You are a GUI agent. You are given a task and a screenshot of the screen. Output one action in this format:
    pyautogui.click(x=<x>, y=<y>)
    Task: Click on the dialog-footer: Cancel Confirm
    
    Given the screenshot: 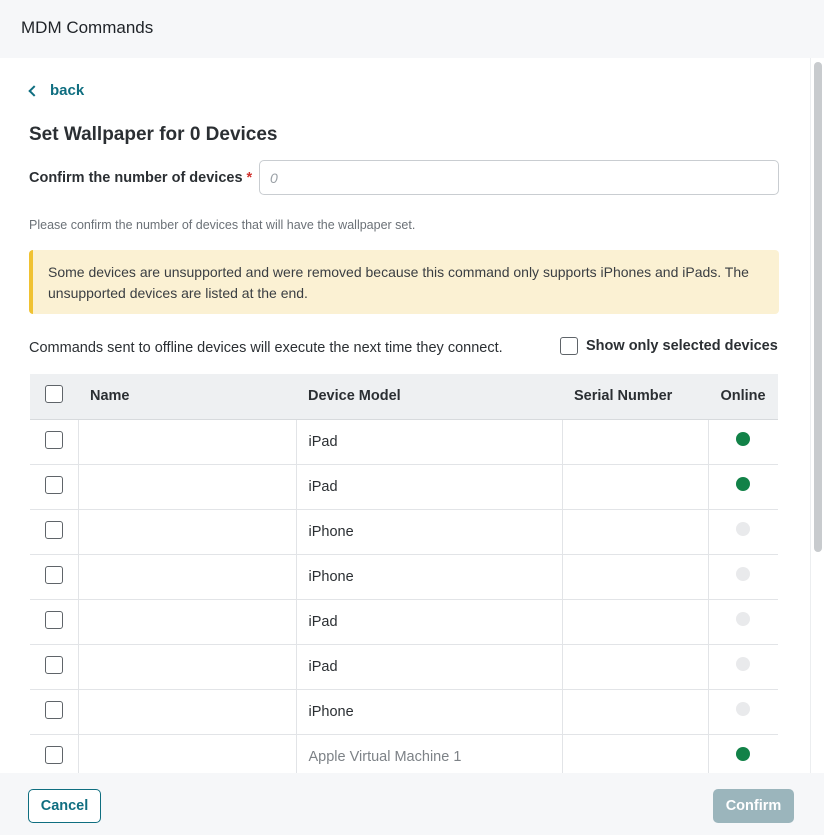 What is the action you would take?
    pyautogui.click(x=412, y=804)
    